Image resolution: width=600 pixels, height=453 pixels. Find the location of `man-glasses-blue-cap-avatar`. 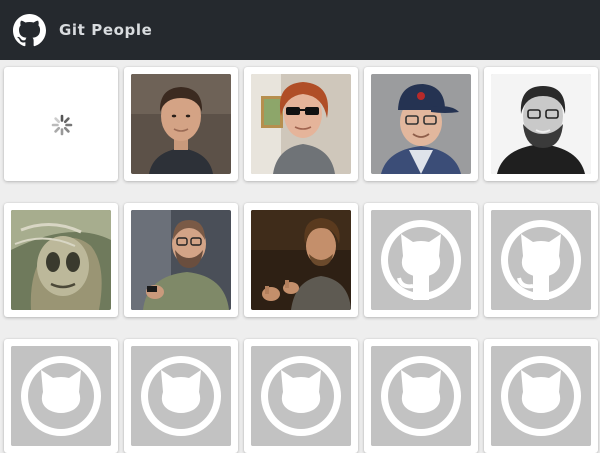

man-glasses-blue-cap-avatar is located at coordinates (421, 124).